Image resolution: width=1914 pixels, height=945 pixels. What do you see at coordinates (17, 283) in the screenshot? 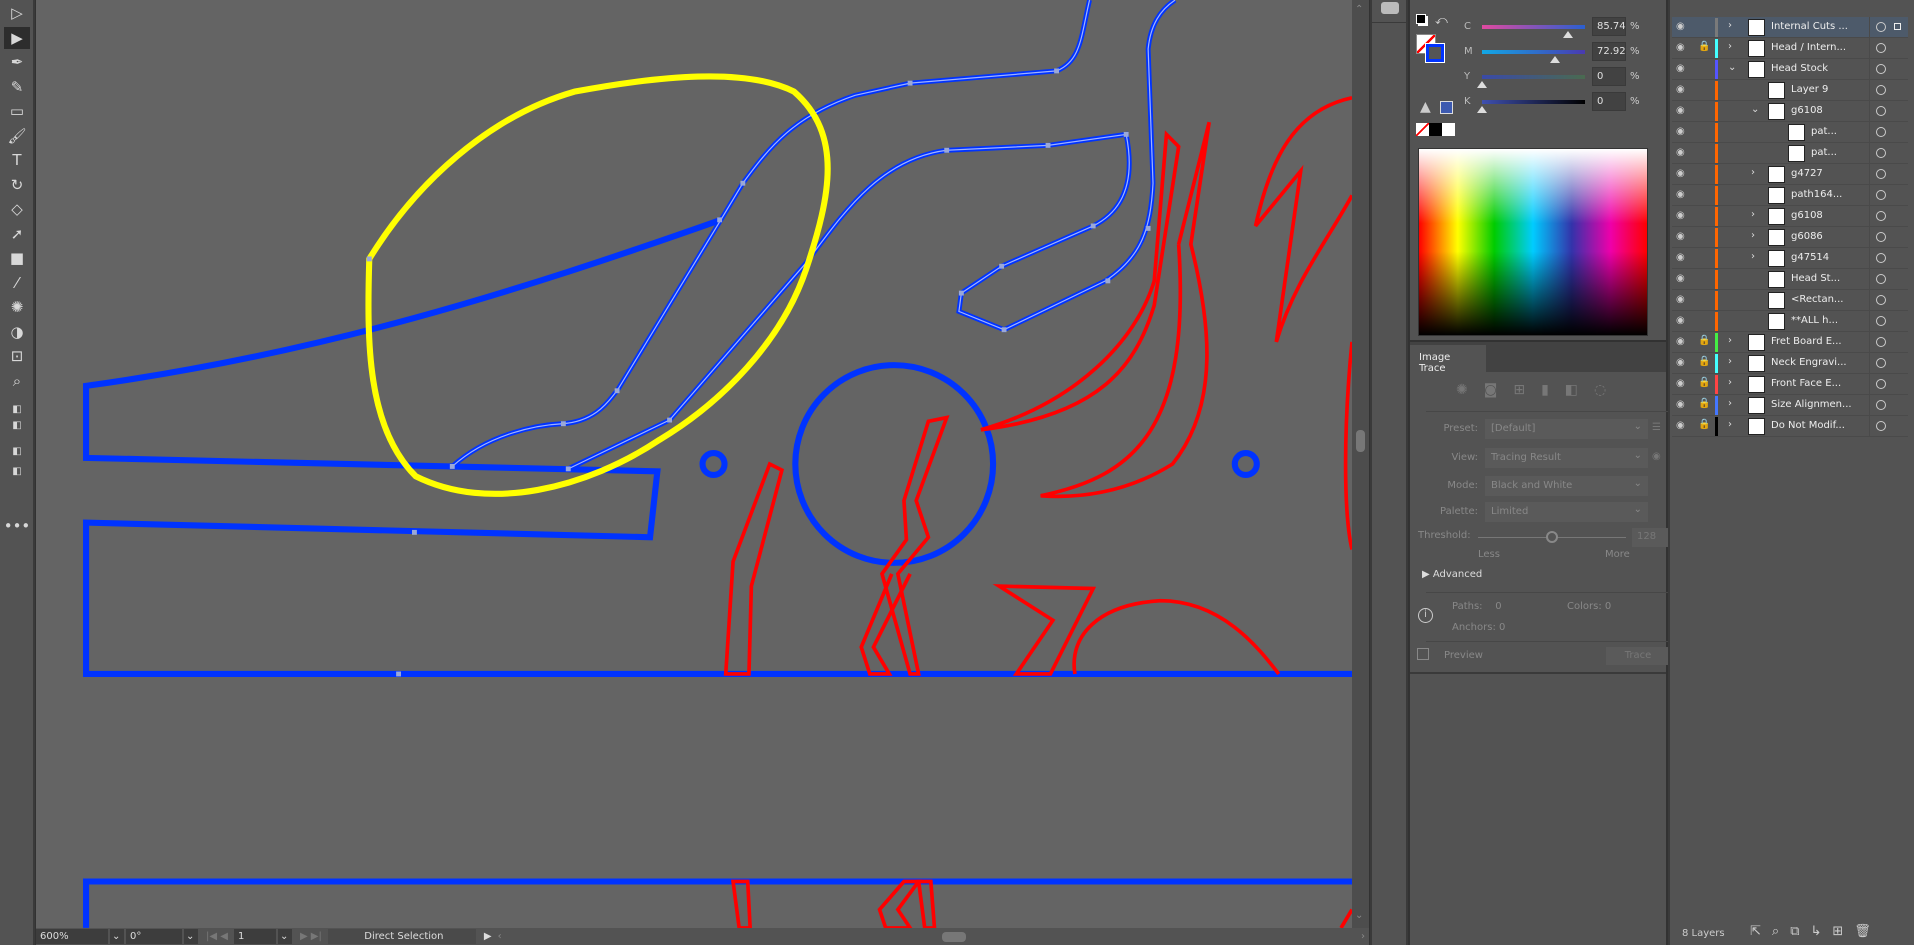
I see `eyedropper-tool: ⁄` at bounding box center [17, 283].